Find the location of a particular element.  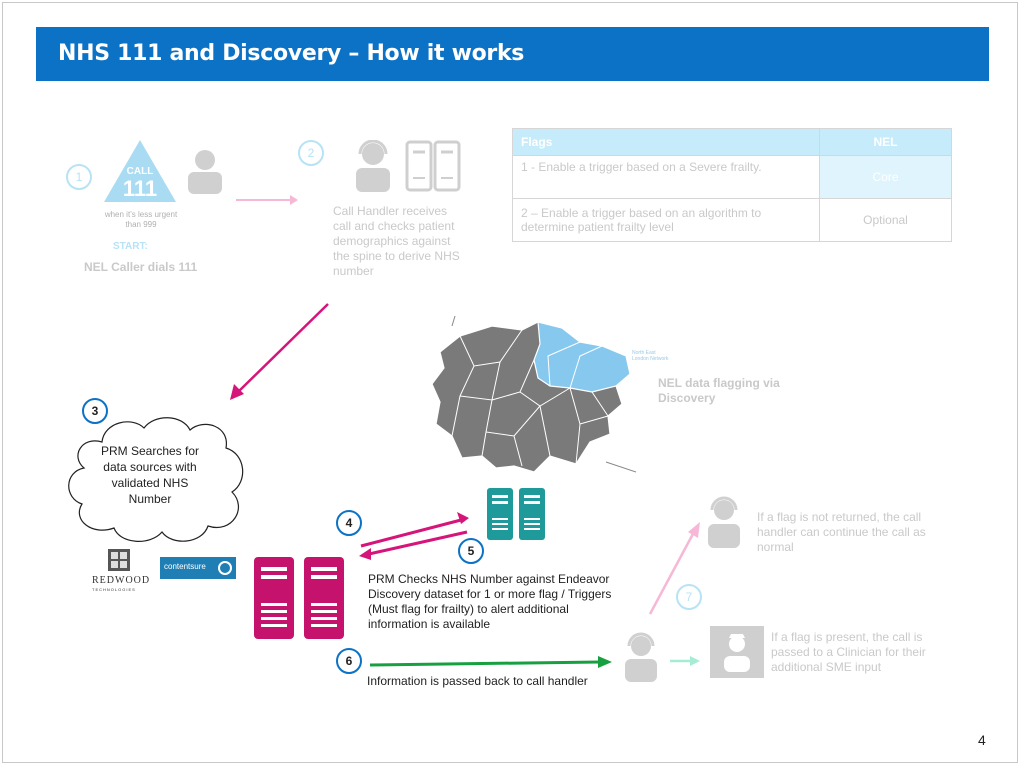

contentsure-logo-text: contentsure is located at coordinates (185, 566).